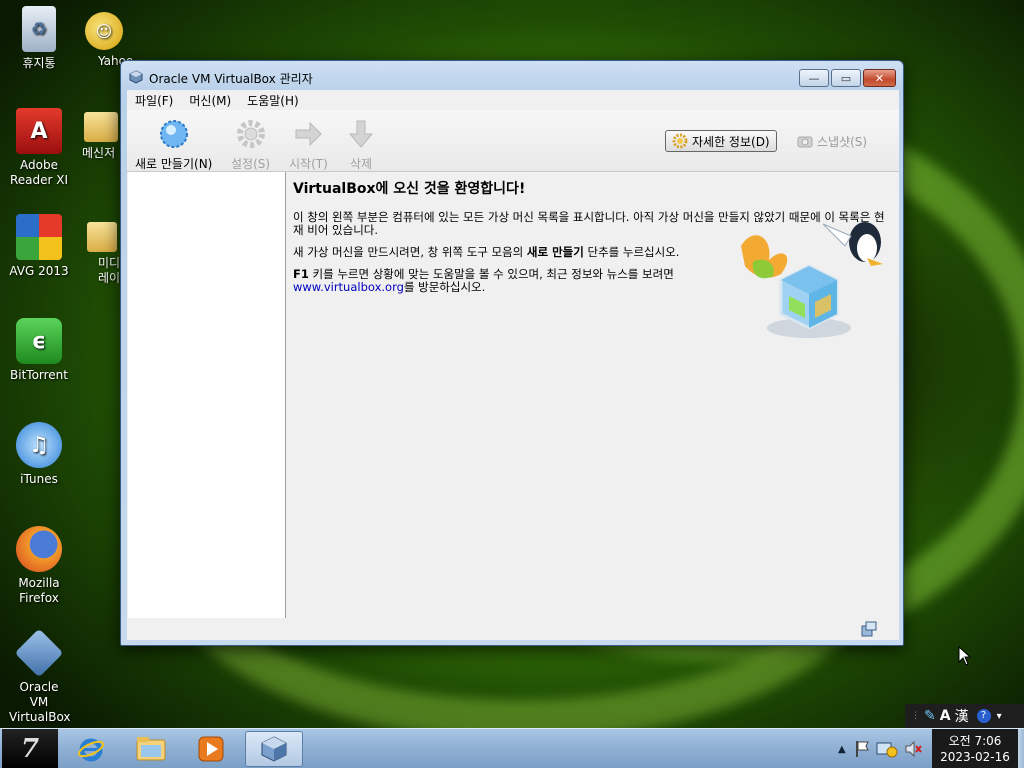  What do you see at coordinates (965, 656) in the screenshot?
I see `mouse-cursor-icon` at bounding box center [965, 656].